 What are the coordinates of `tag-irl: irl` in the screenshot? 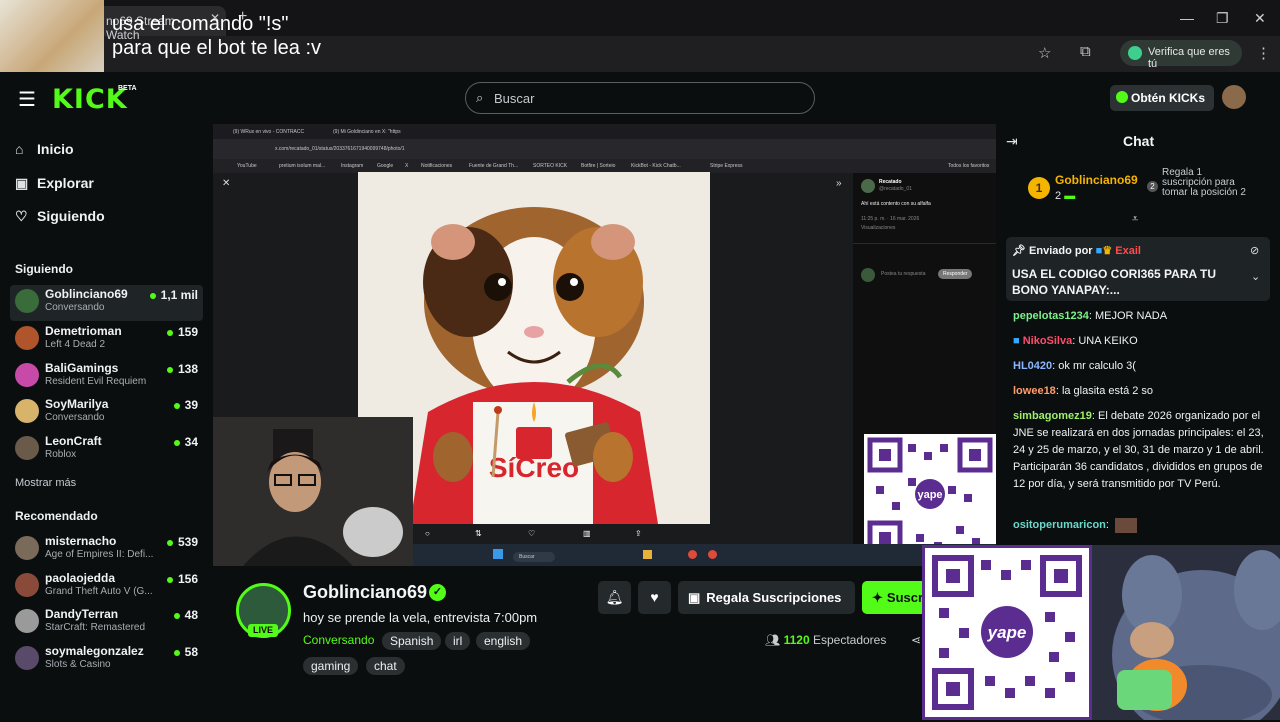 It's located at (458, 641).